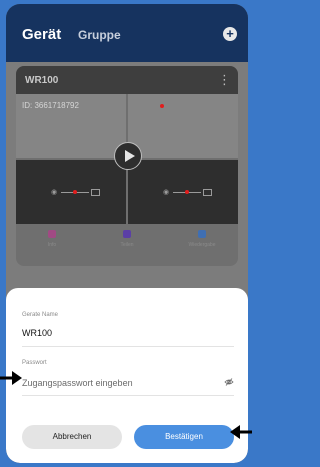 The image size is (320, 467). I want to click on action-label: Info, so click(52, 245).